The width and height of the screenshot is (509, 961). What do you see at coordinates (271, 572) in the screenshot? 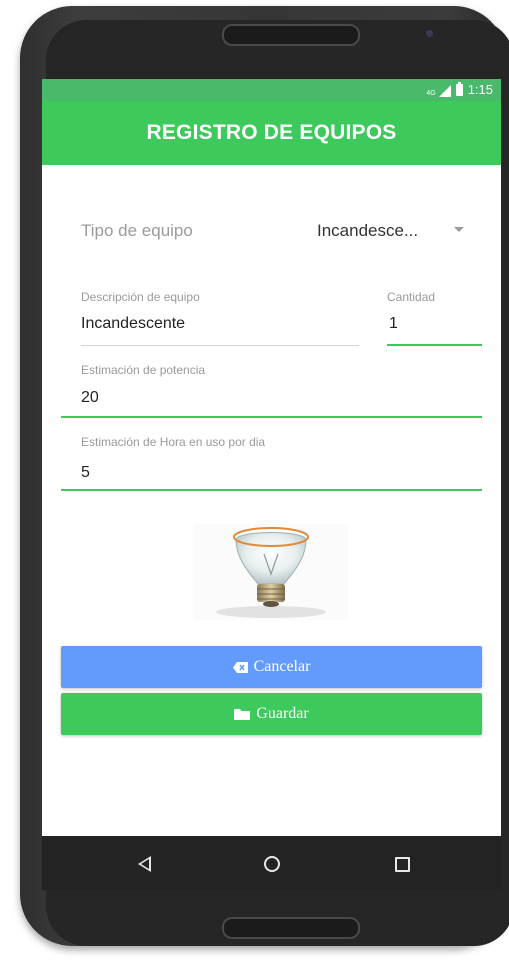
I see `light-bulb-image` at bounding box center [271, 572].